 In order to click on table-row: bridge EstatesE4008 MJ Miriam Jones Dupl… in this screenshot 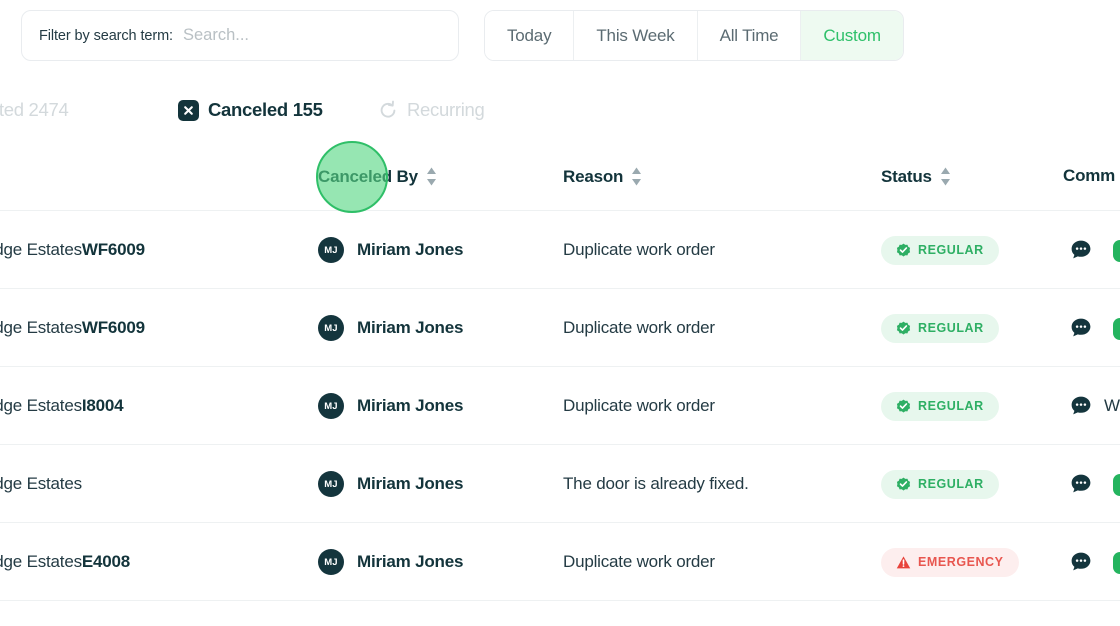, I will do `click(560, 562)`.